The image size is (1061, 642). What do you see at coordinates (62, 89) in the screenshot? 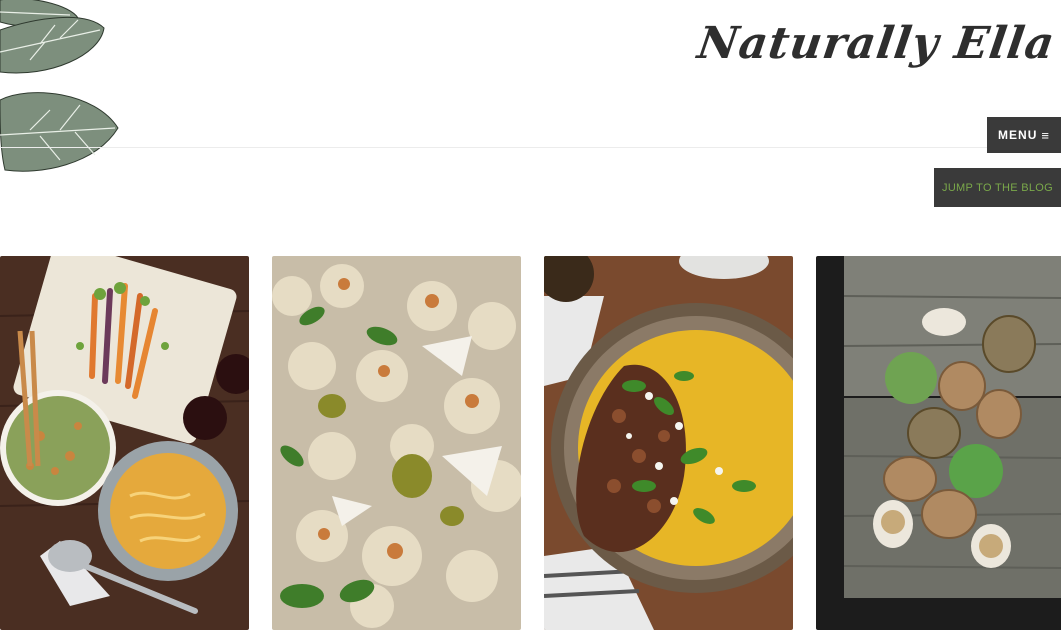
I see `leaf-illustration` at bounding box center [62, 89].